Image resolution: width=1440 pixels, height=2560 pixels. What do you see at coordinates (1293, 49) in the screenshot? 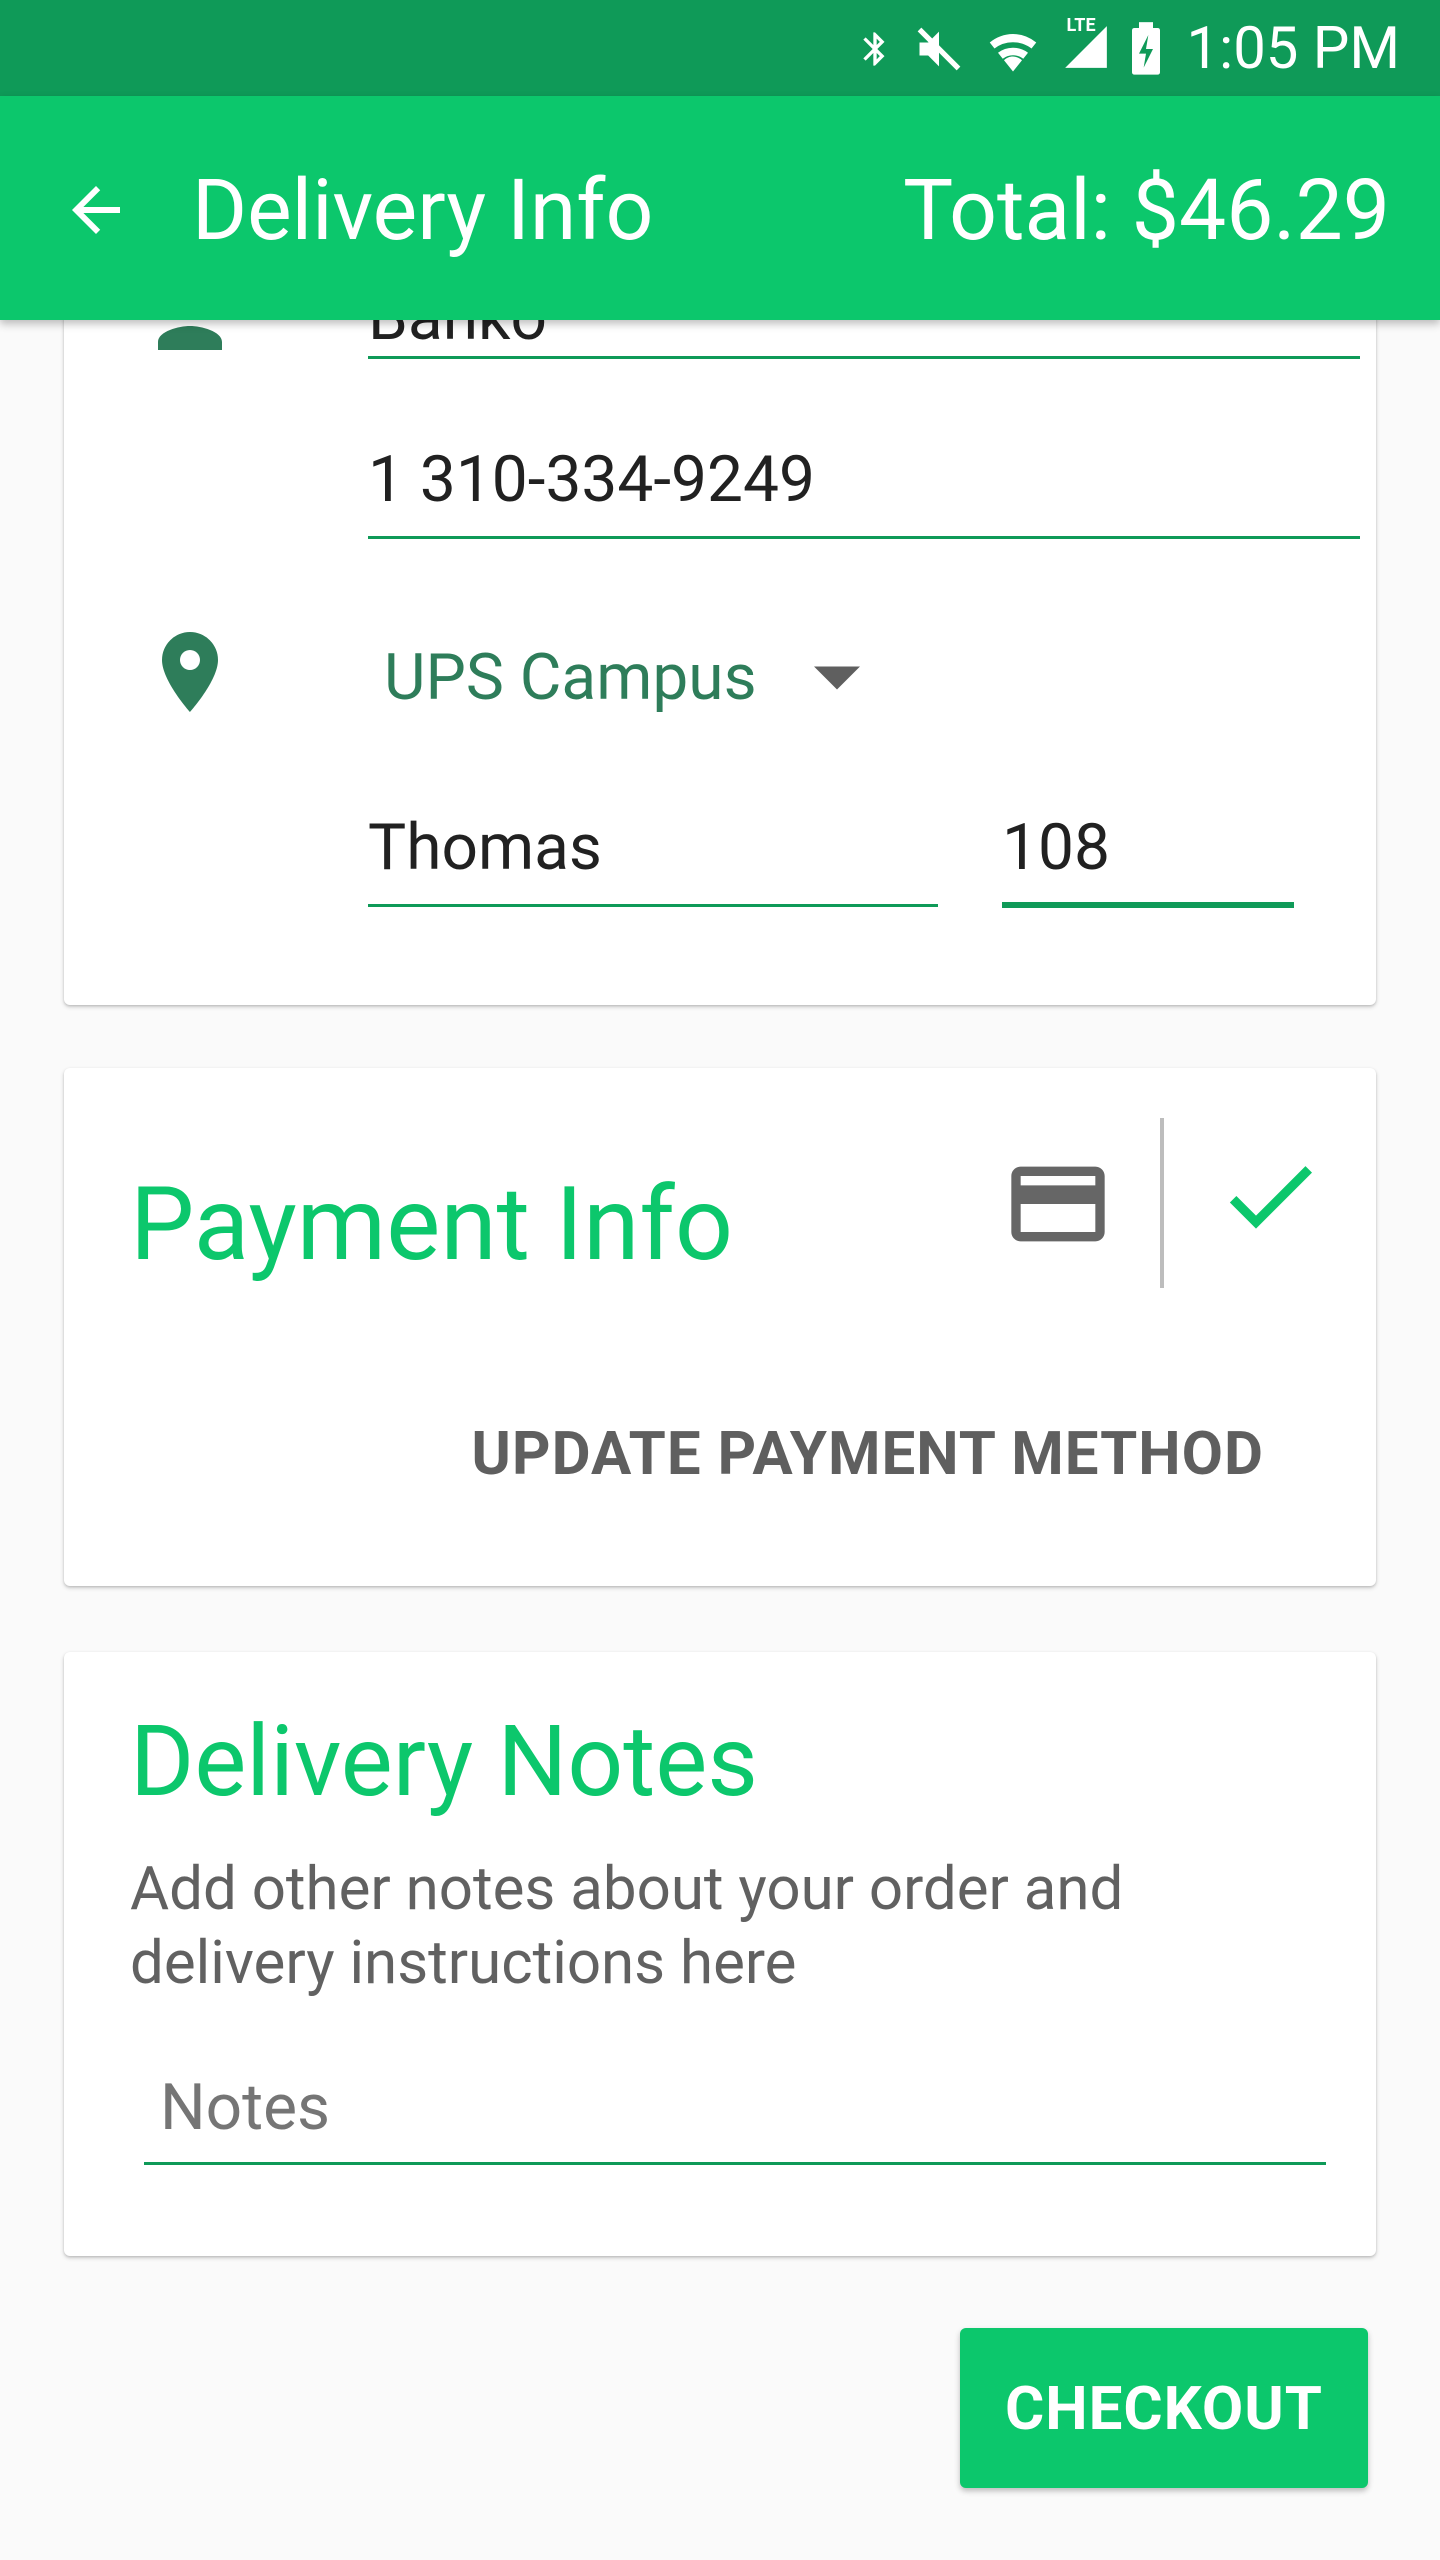
I see `status-time: 1:05 PM` at bounding box center [1293, 49].